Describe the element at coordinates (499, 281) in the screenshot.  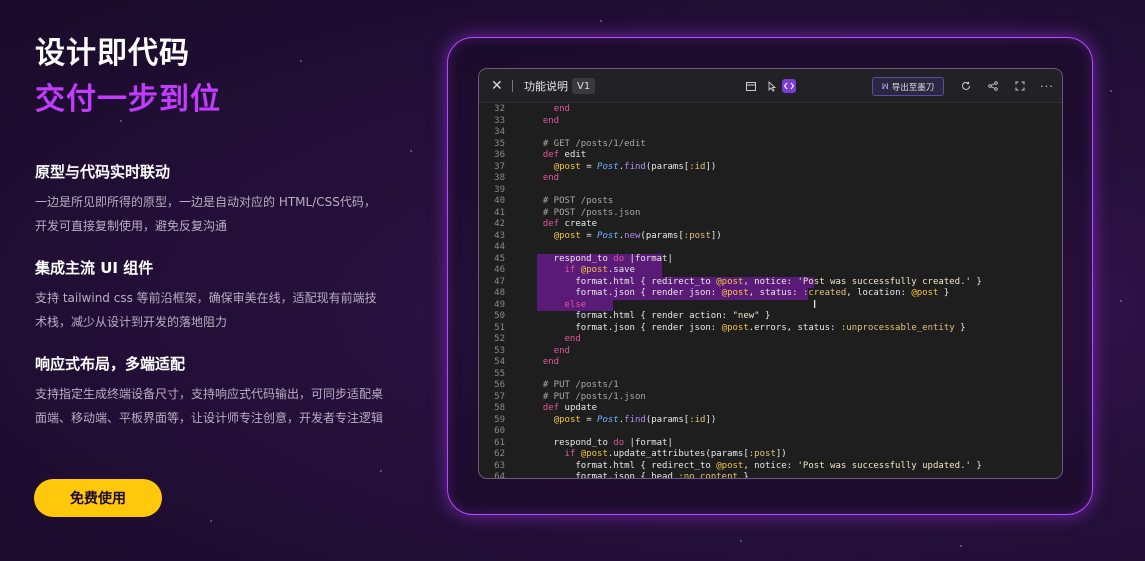
I see `line-number: 47` at that location.